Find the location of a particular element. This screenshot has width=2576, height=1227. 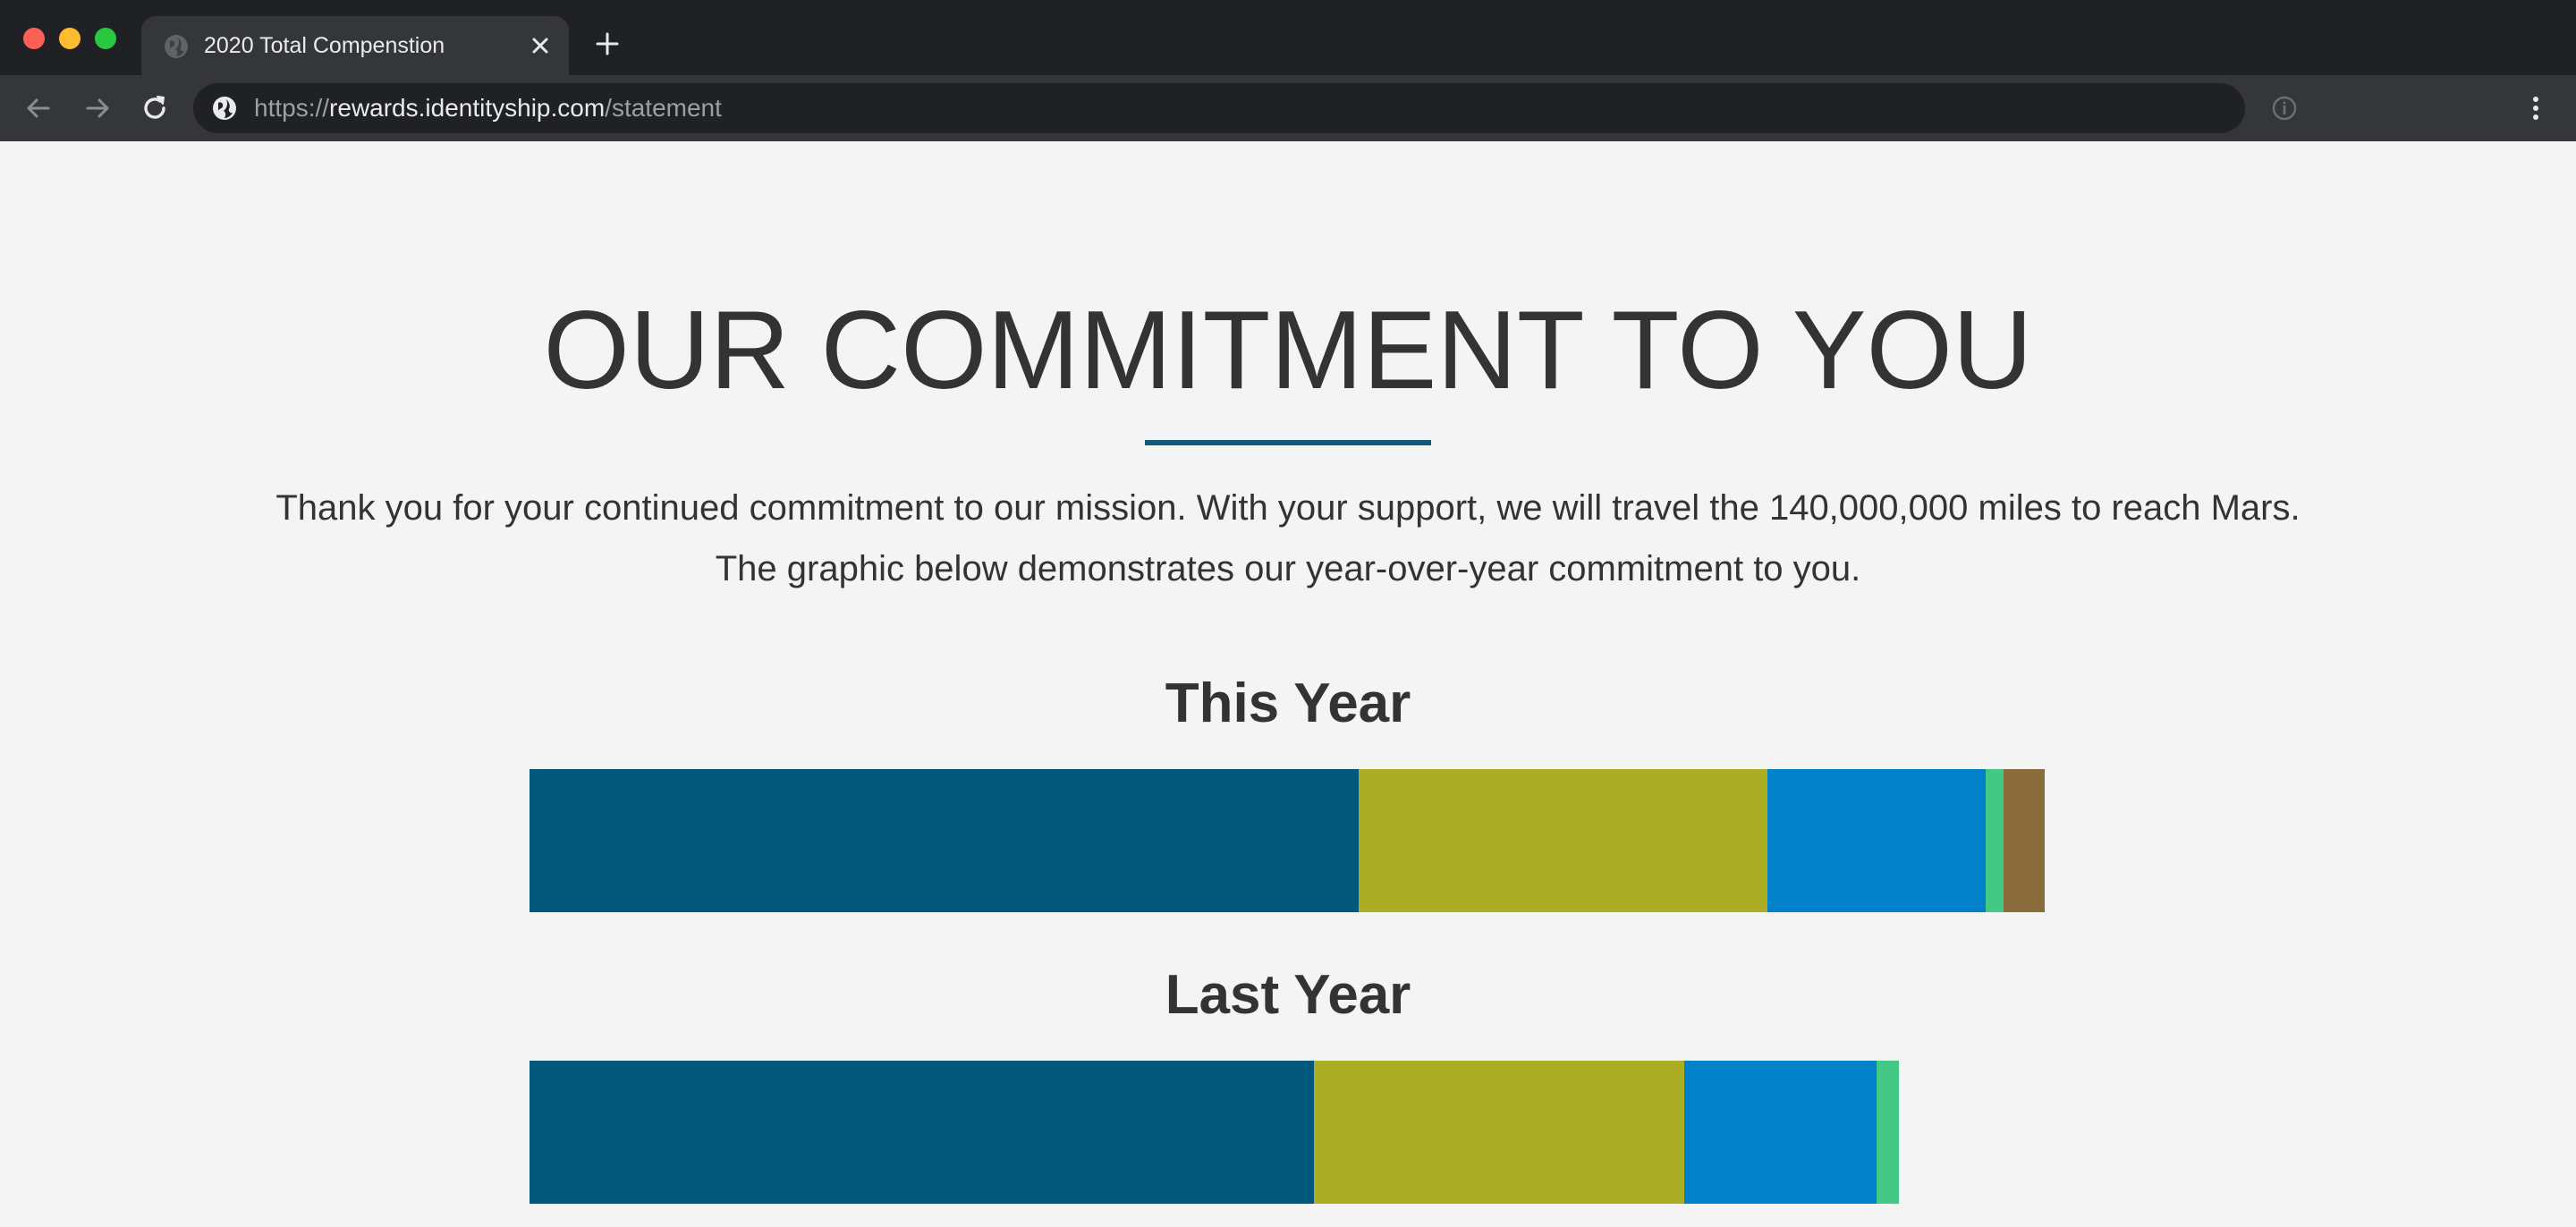

reload-icon is located at coordinates (155, 108).